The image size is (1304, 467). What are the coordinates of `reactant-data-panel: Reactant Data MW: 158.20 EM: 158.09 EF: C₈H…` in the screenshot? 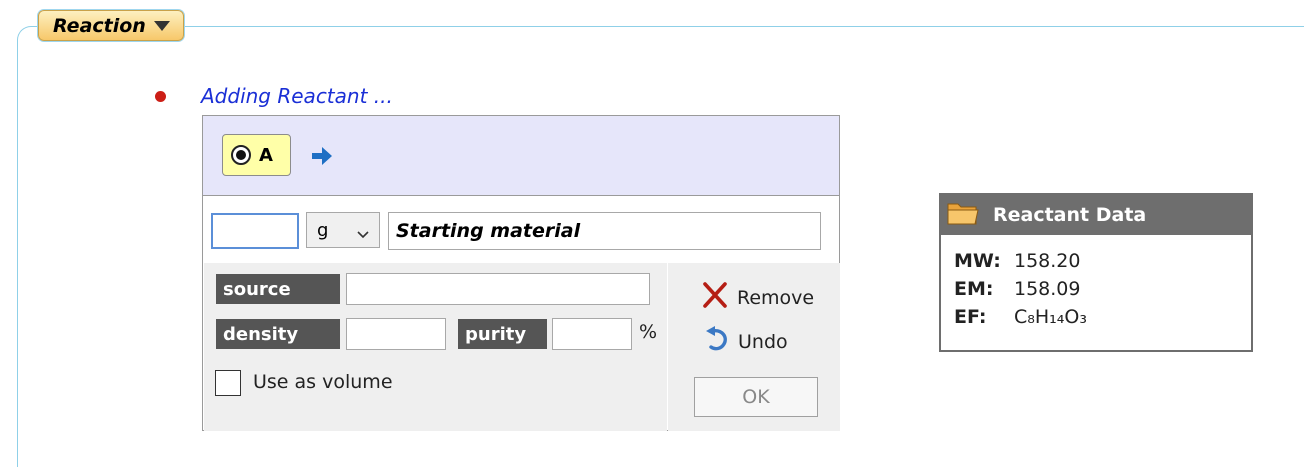 It's located at (1096, 272).